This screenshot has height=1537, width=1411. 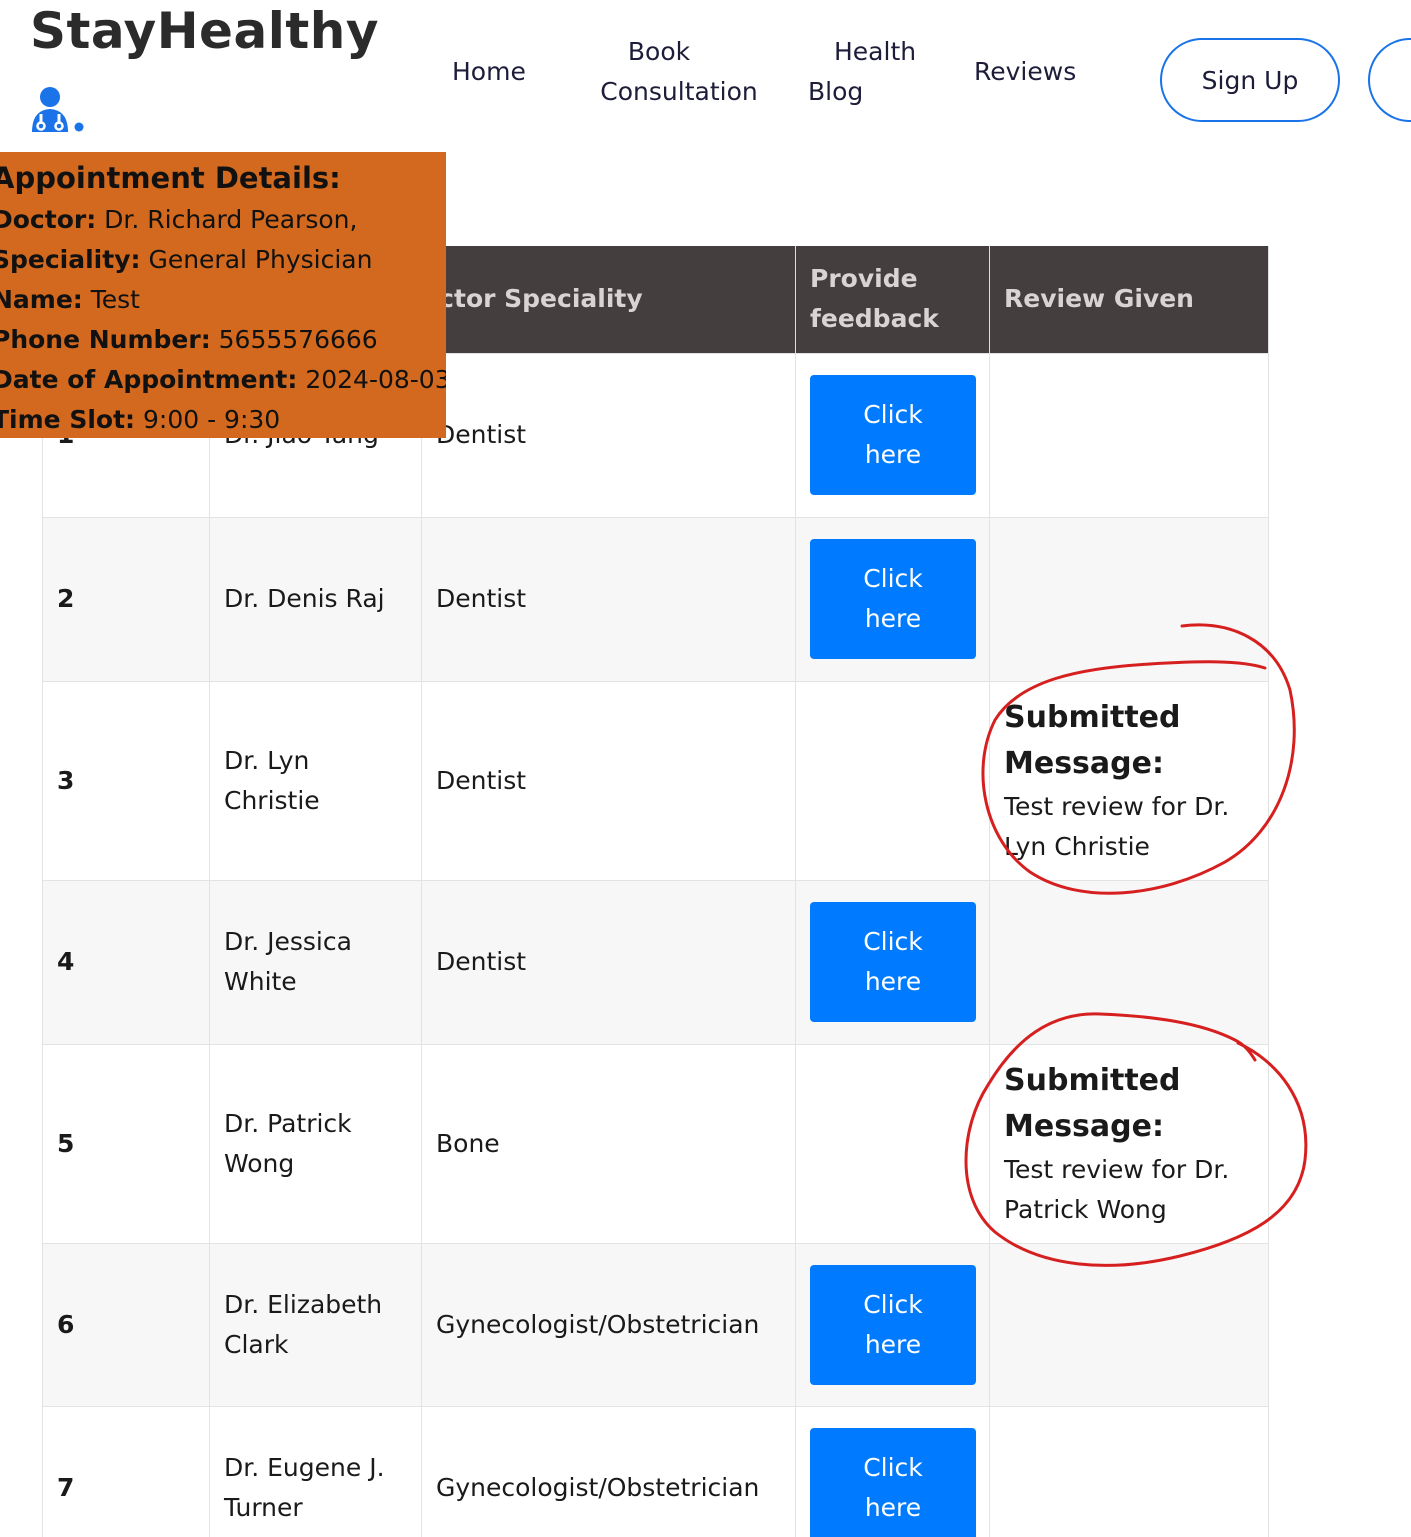 What do you see at coordinates (303, 1304) in the screenshot?
I see `doctor-name-line1: Dr. Elizabeth` at bounding box center [303, 1304].